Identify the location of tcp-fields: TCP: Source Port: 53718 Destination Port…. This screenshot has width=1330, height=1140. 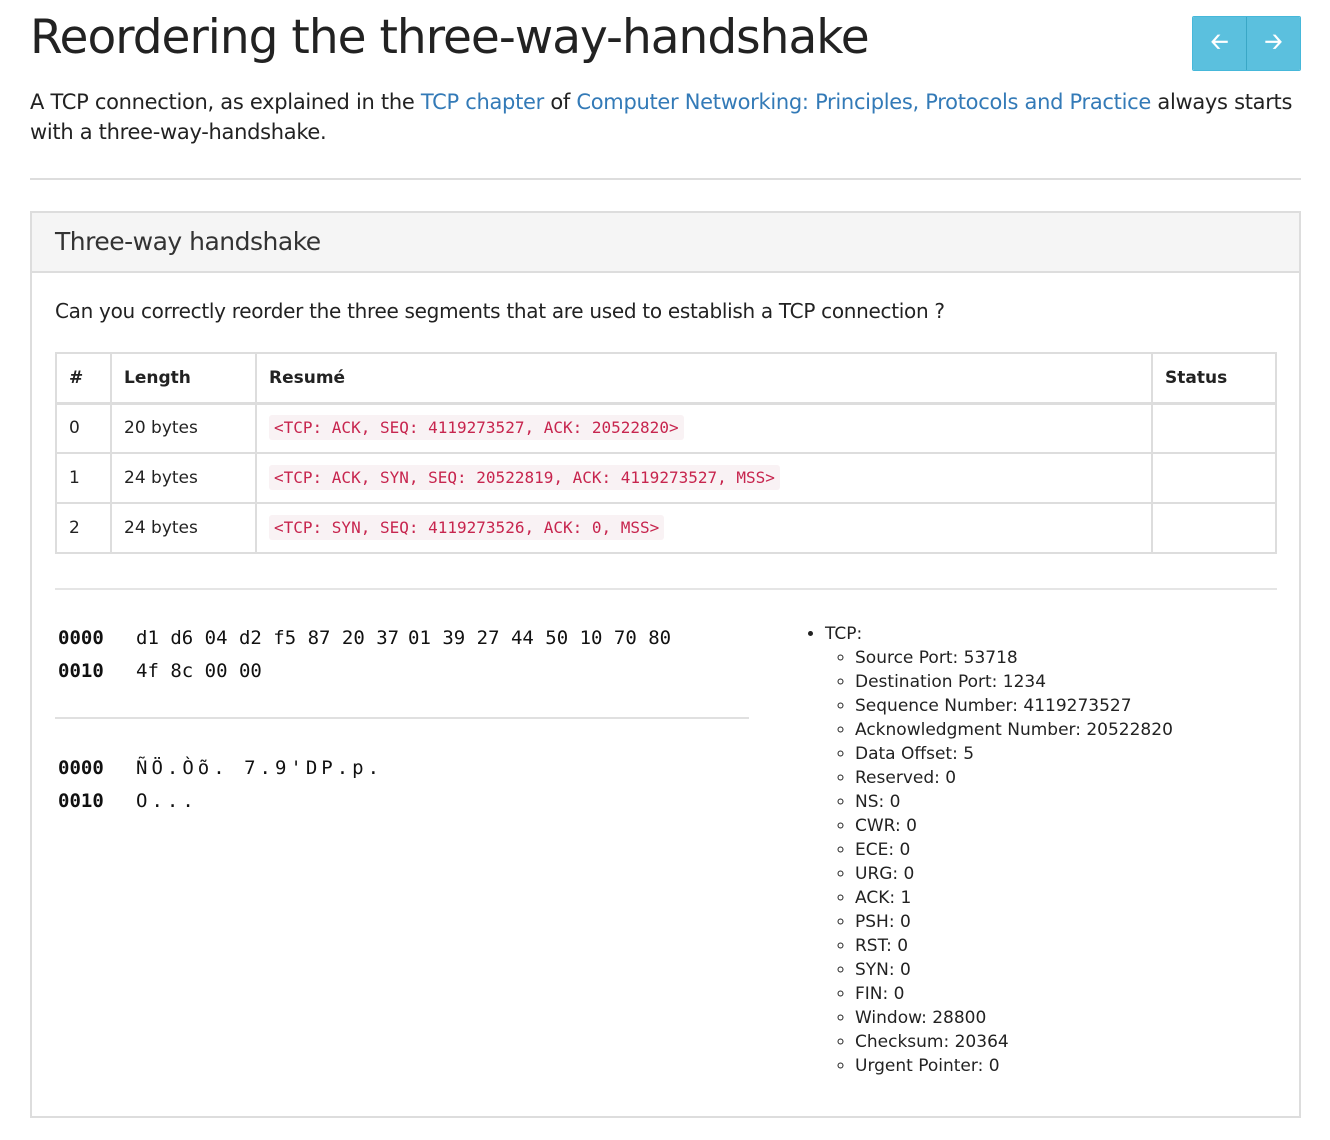
(984, 850).